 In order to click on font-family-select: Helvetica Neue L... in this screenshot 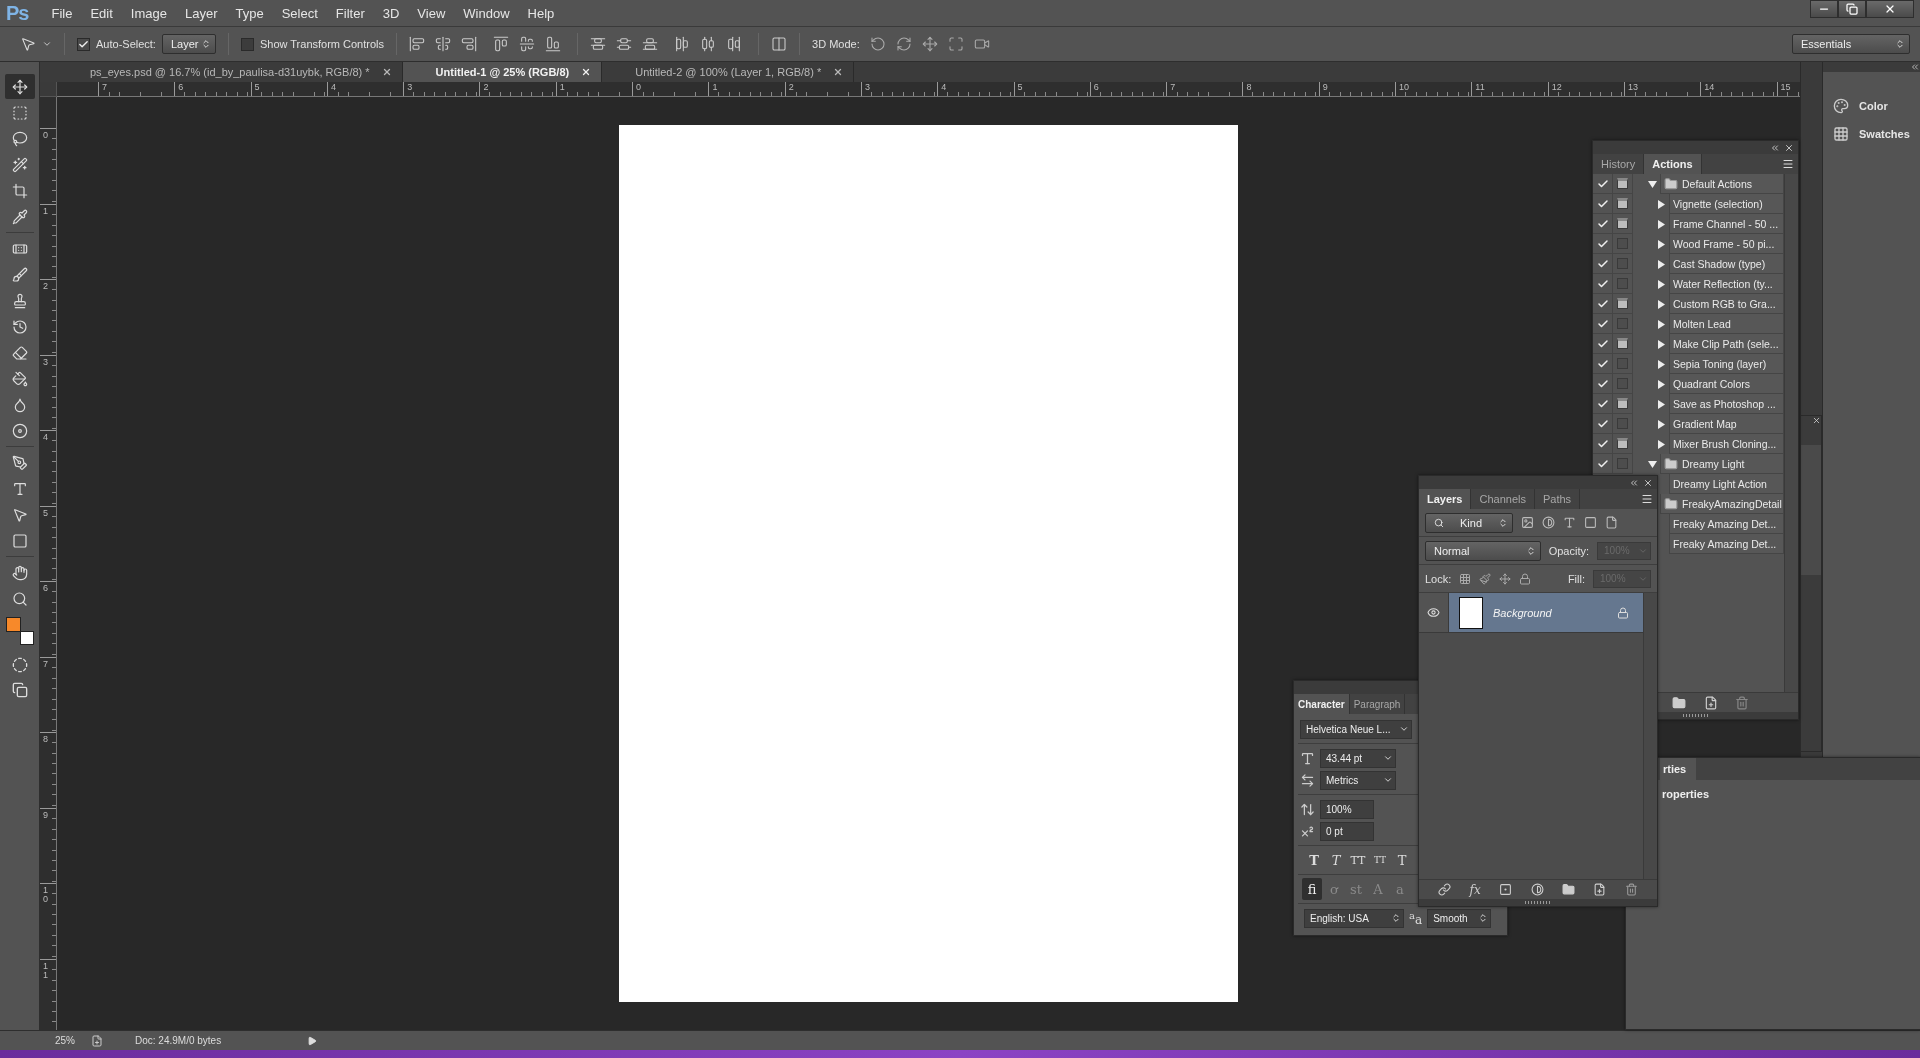, I will do `click(1356, 729)`.